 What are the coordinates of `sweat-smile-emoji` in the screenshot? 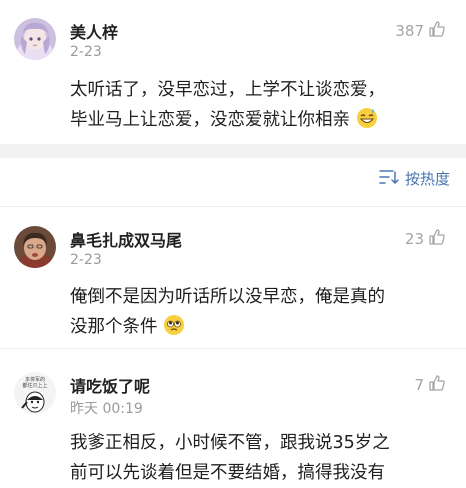 It's located at (367, 123).